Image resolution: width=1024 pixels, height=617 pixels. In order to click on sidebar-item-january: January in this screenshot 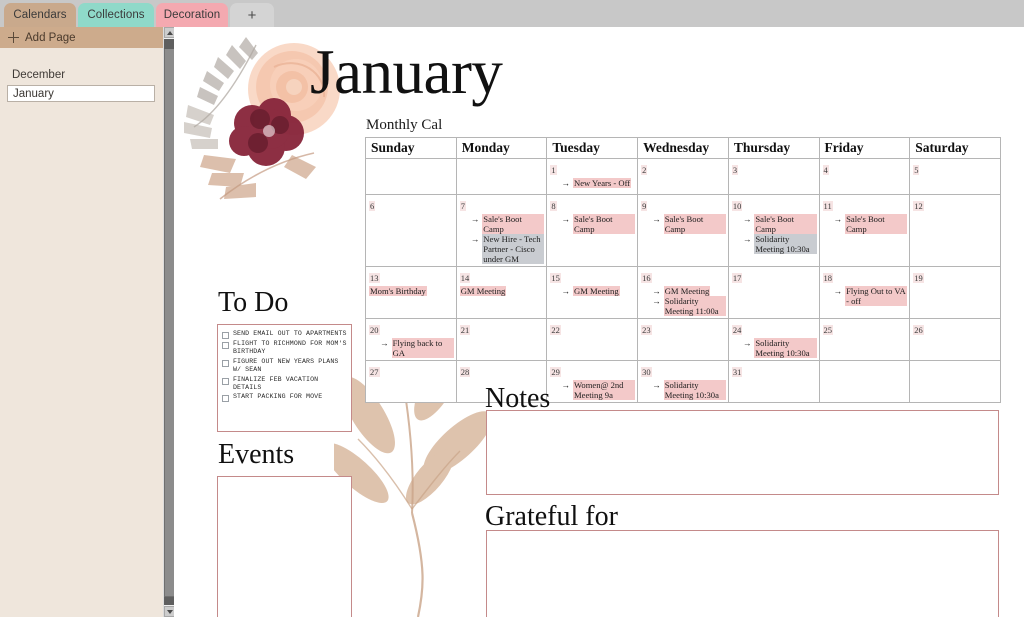, I will do `click(81, 93)`.